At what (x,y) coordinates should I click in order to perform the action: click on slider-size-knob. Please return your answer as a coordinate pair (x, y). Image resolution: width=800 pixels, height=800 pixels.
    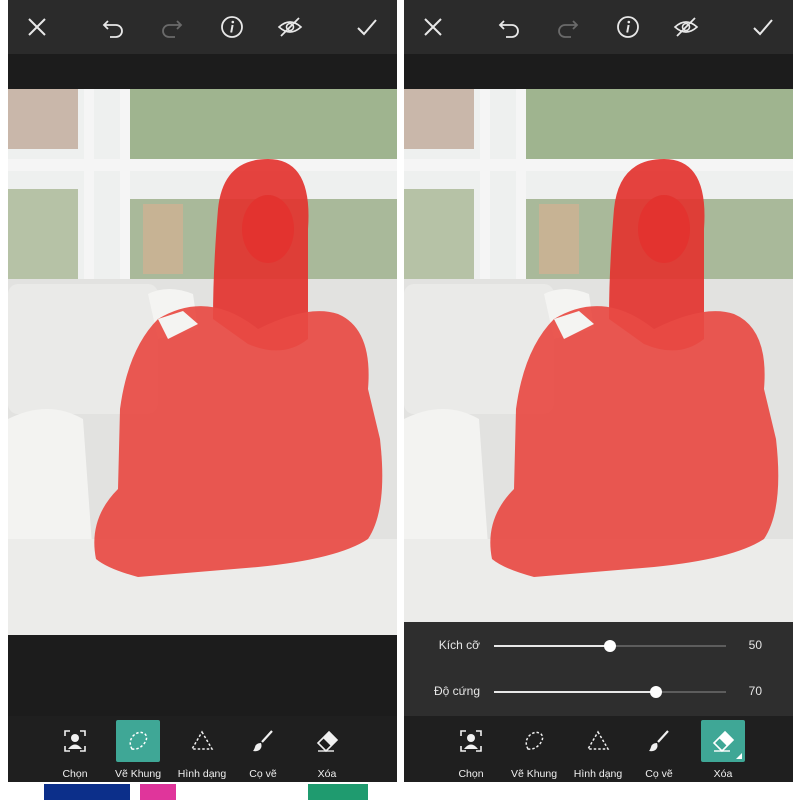
    Looking at the image, I should click on (610, 646).